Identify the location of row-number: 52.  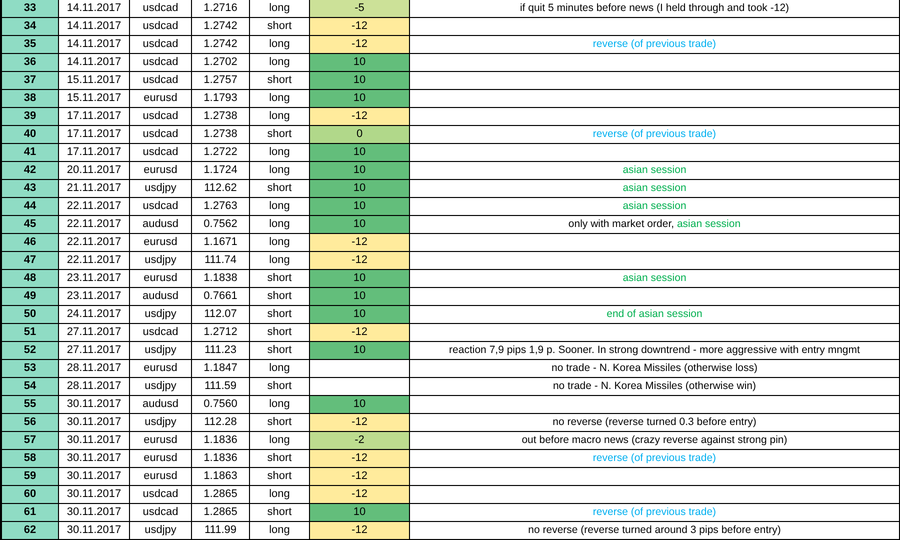
(30, 351).